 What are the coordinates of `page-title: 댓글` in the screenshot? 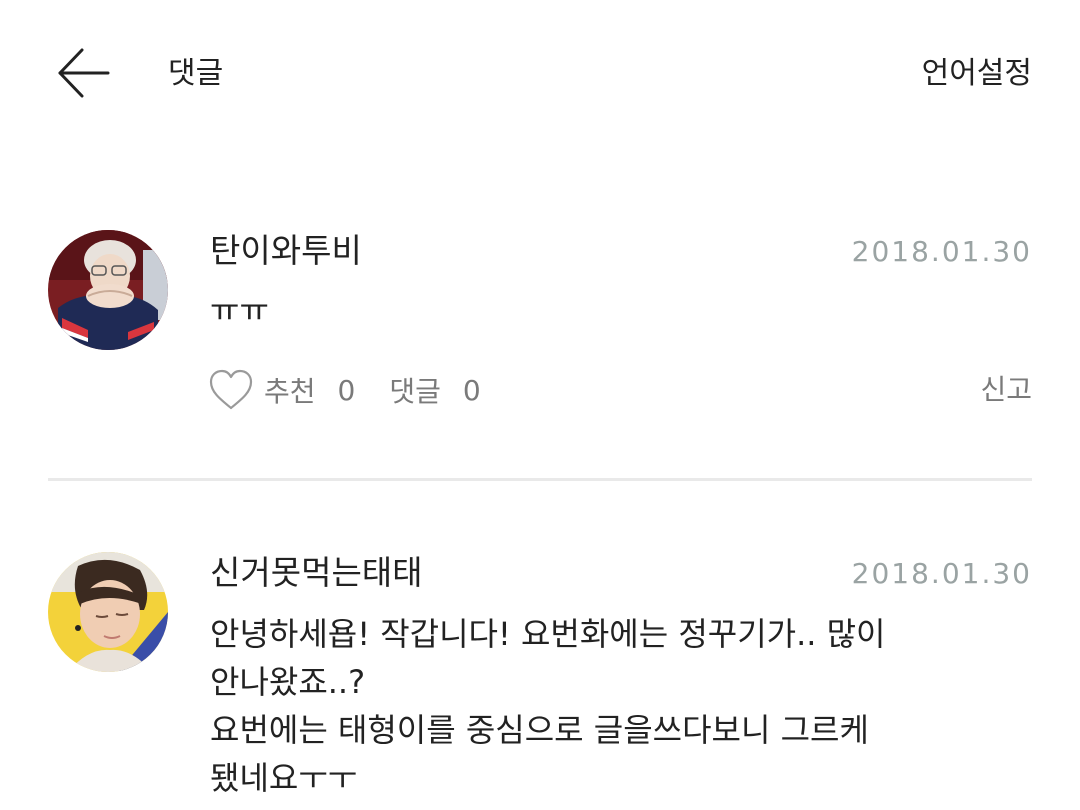 It's located at (196, 73).